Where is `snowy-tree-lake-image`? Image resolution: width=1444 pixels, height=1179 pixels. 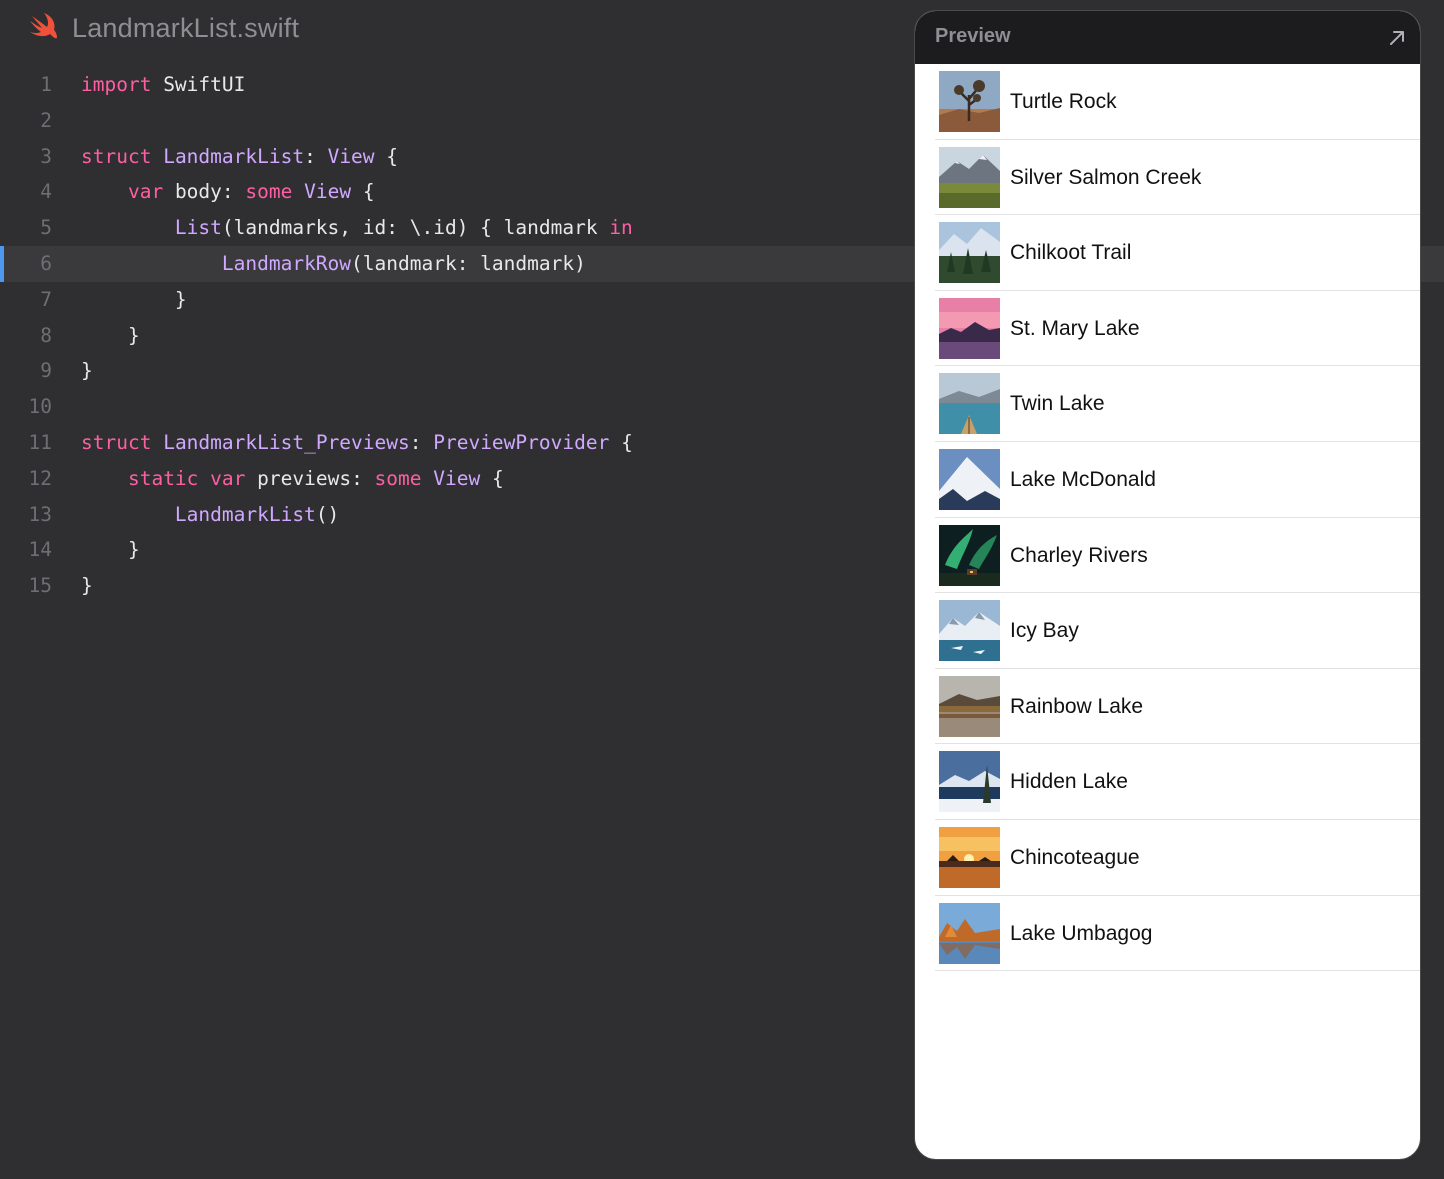 snowy-tree-lake-image is located at coordinates (969, 782).